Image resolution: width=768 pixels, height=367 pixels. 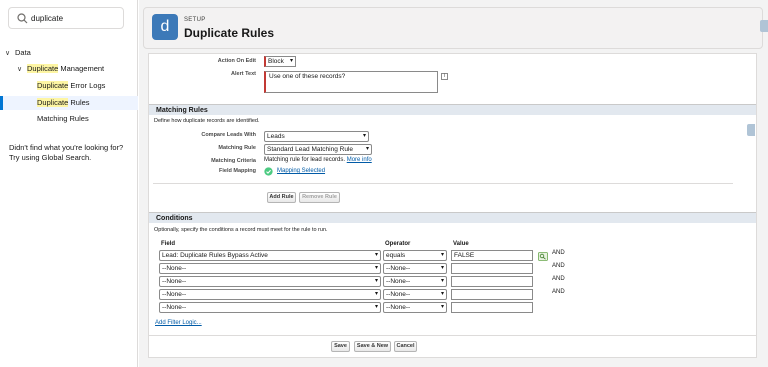 I want to click on compare-with-select: Leads ▾, so click(x=316, y=136).